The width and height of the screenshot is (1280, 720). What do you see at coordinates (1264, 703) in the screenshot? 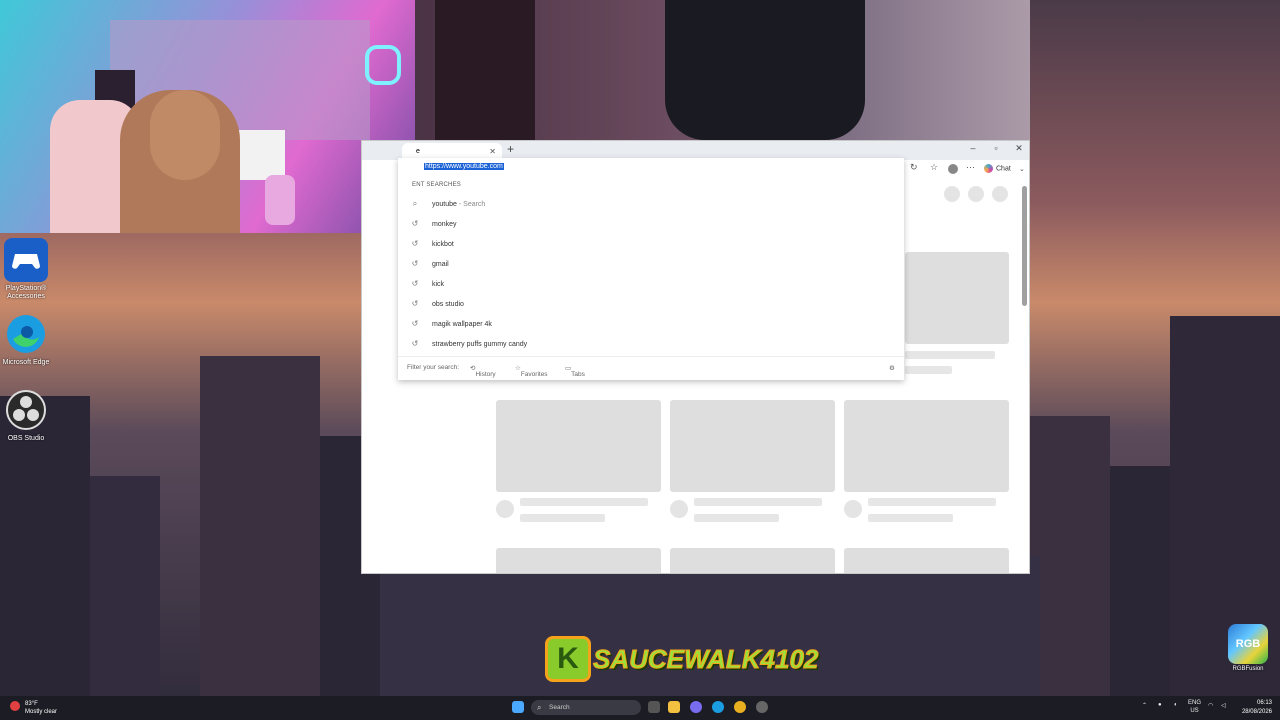
I see `time: 06:13` at bounding box center [1264, 703].